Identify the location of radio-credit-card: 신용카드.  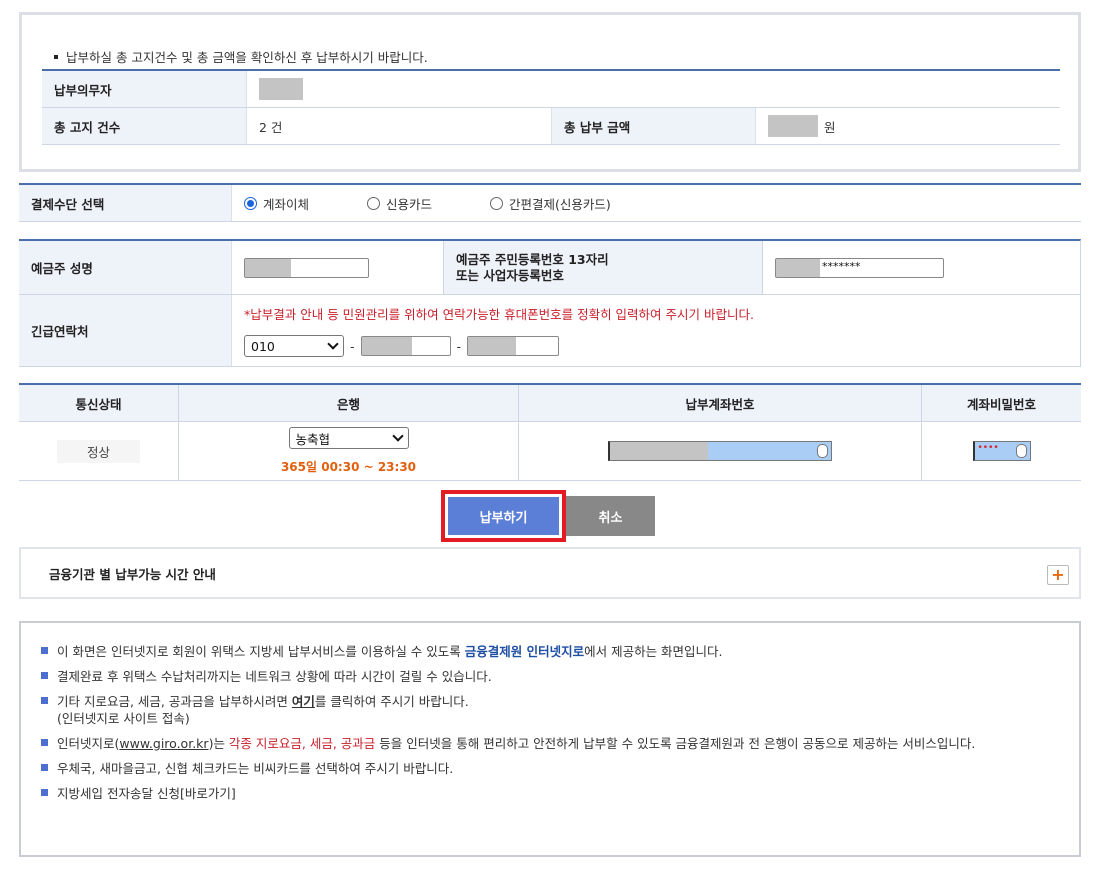
(399, 203).